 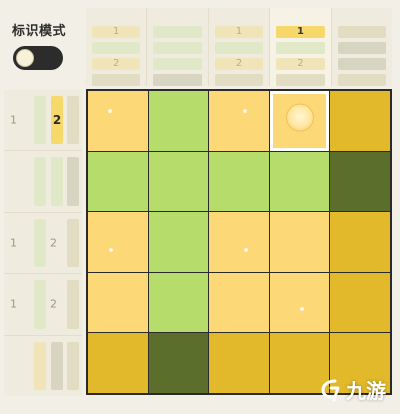 I want to click on row-clues: 1 2 1 2 1 2, so click(x=43, y=243).